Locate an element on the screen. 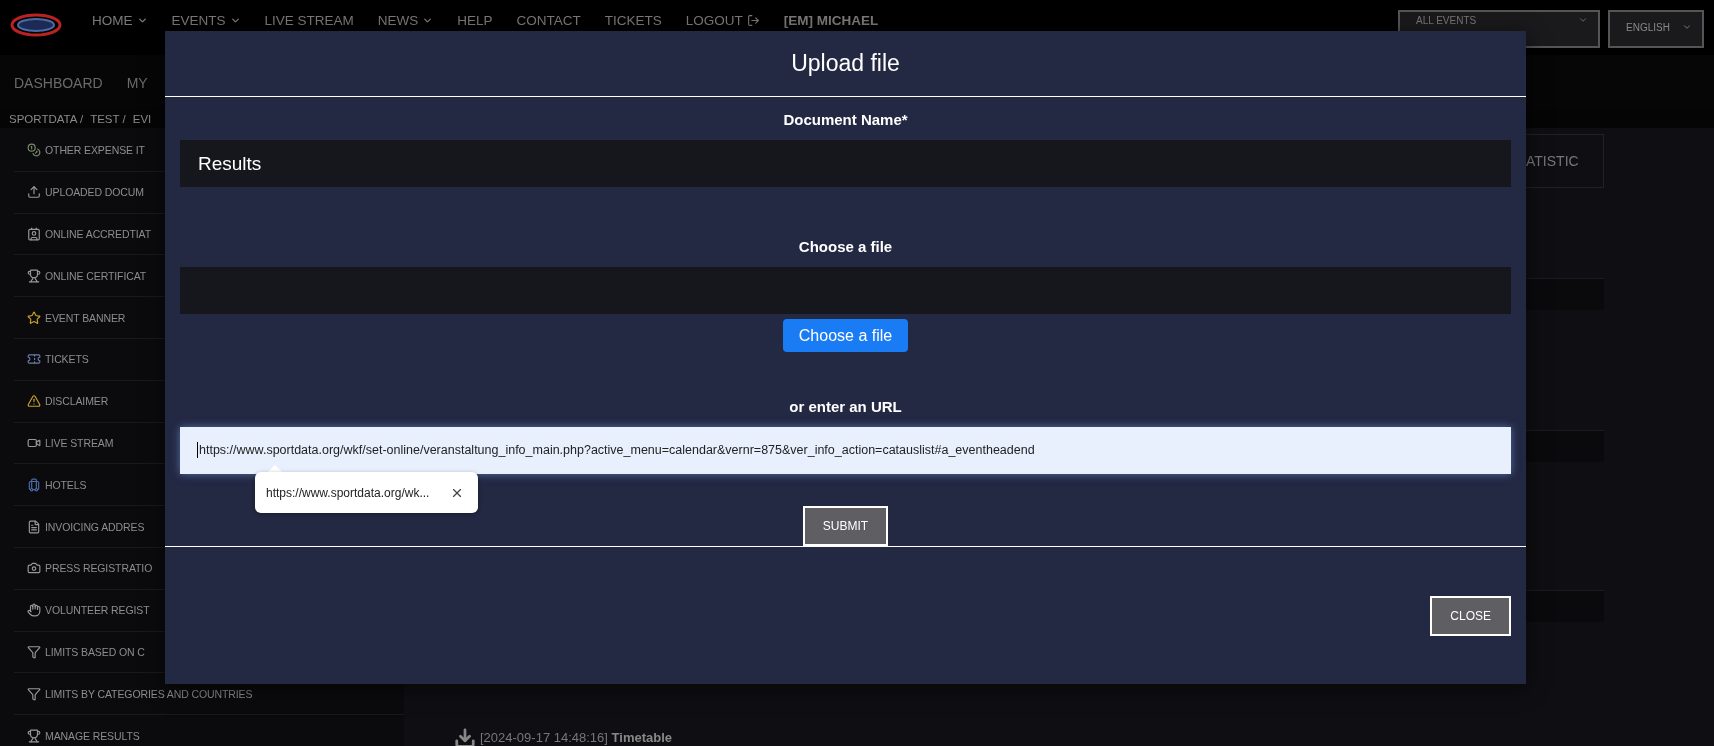  sign-out-icon is located at coordinates (753, 20).